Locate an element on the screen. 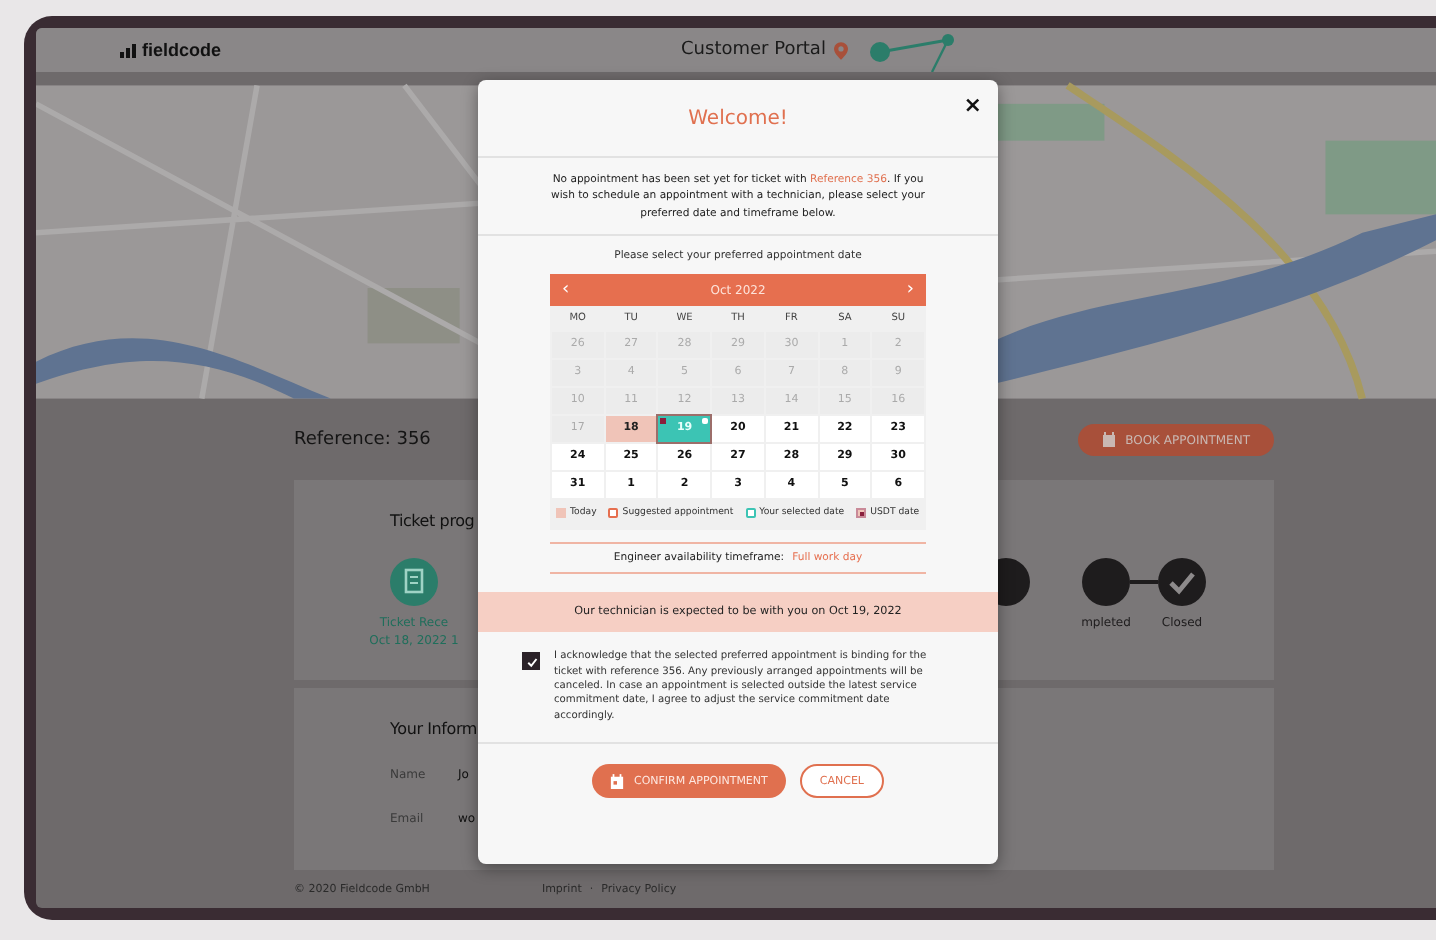  checkbox is located at coordinates (531, 661).